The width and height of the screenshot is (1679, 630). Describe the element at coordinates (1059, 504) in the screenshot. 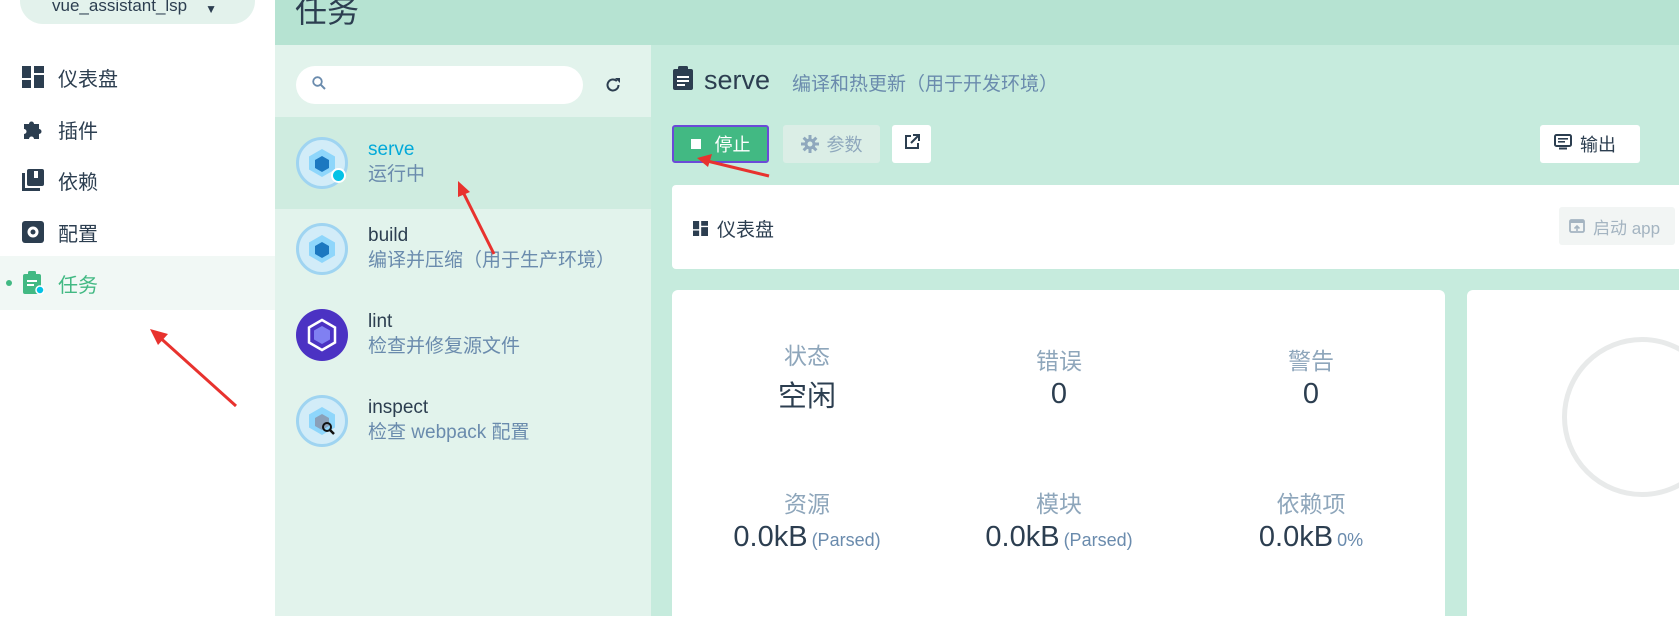

I see `stat-label: 模块` at that location.